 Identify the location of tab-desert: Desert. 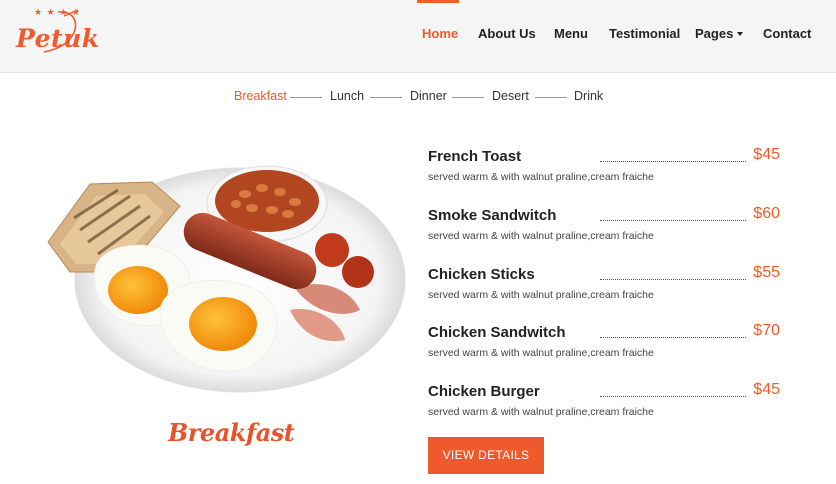
(510, 96).